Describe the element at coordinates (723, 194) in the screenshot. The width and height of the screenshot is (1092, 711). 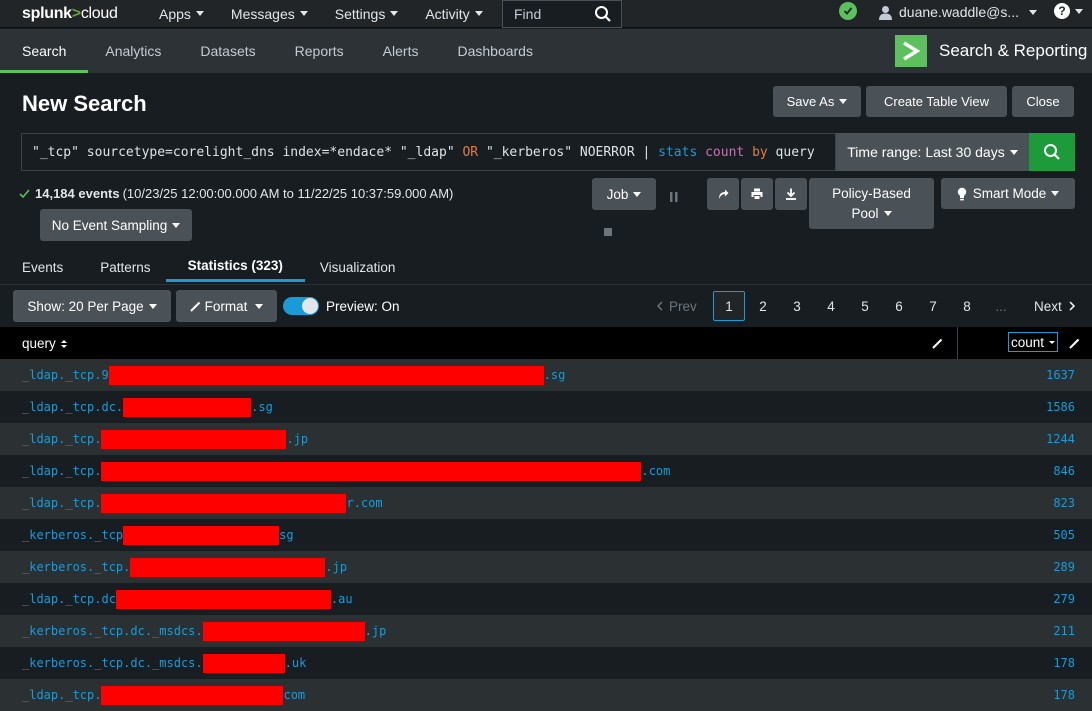
I see `share-button` at that location.